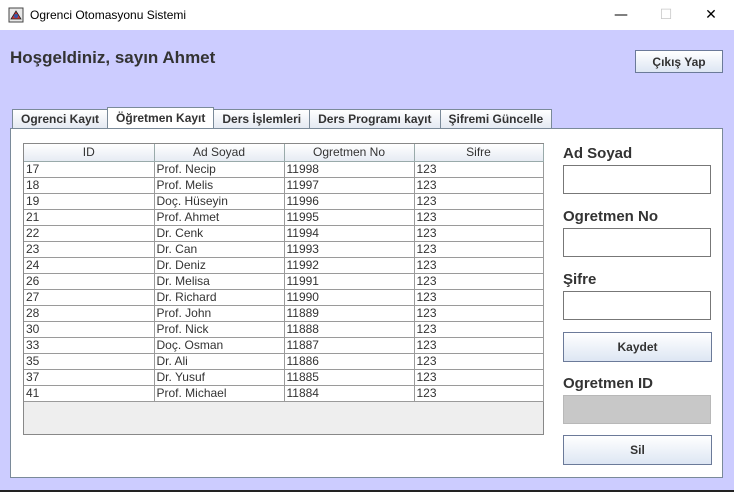  I want to click on ogretmen-id-input, so click(637, 409).